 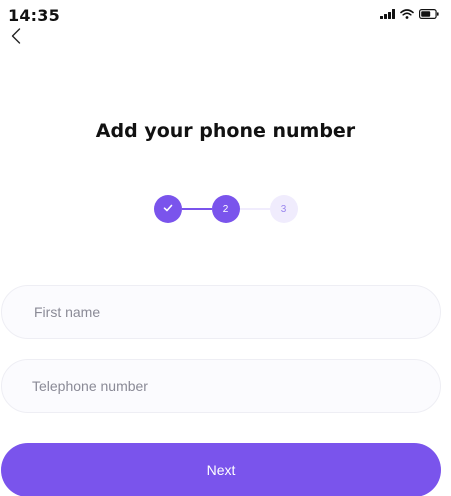 I want to click on first-name-input, so click(x=237, y=312).